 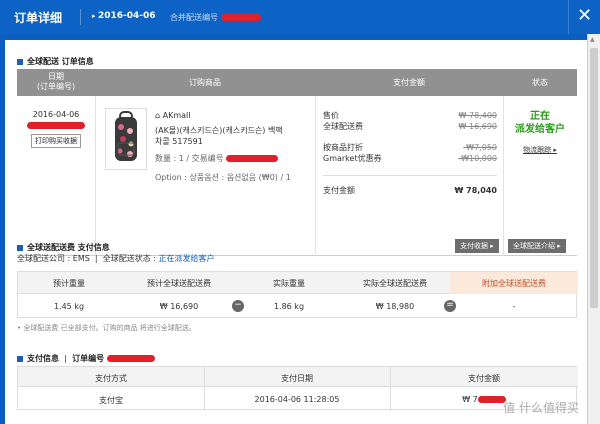 I want to click on pay-date-value: 2016-04-06 11:28:05, so click(x=297, y=399).